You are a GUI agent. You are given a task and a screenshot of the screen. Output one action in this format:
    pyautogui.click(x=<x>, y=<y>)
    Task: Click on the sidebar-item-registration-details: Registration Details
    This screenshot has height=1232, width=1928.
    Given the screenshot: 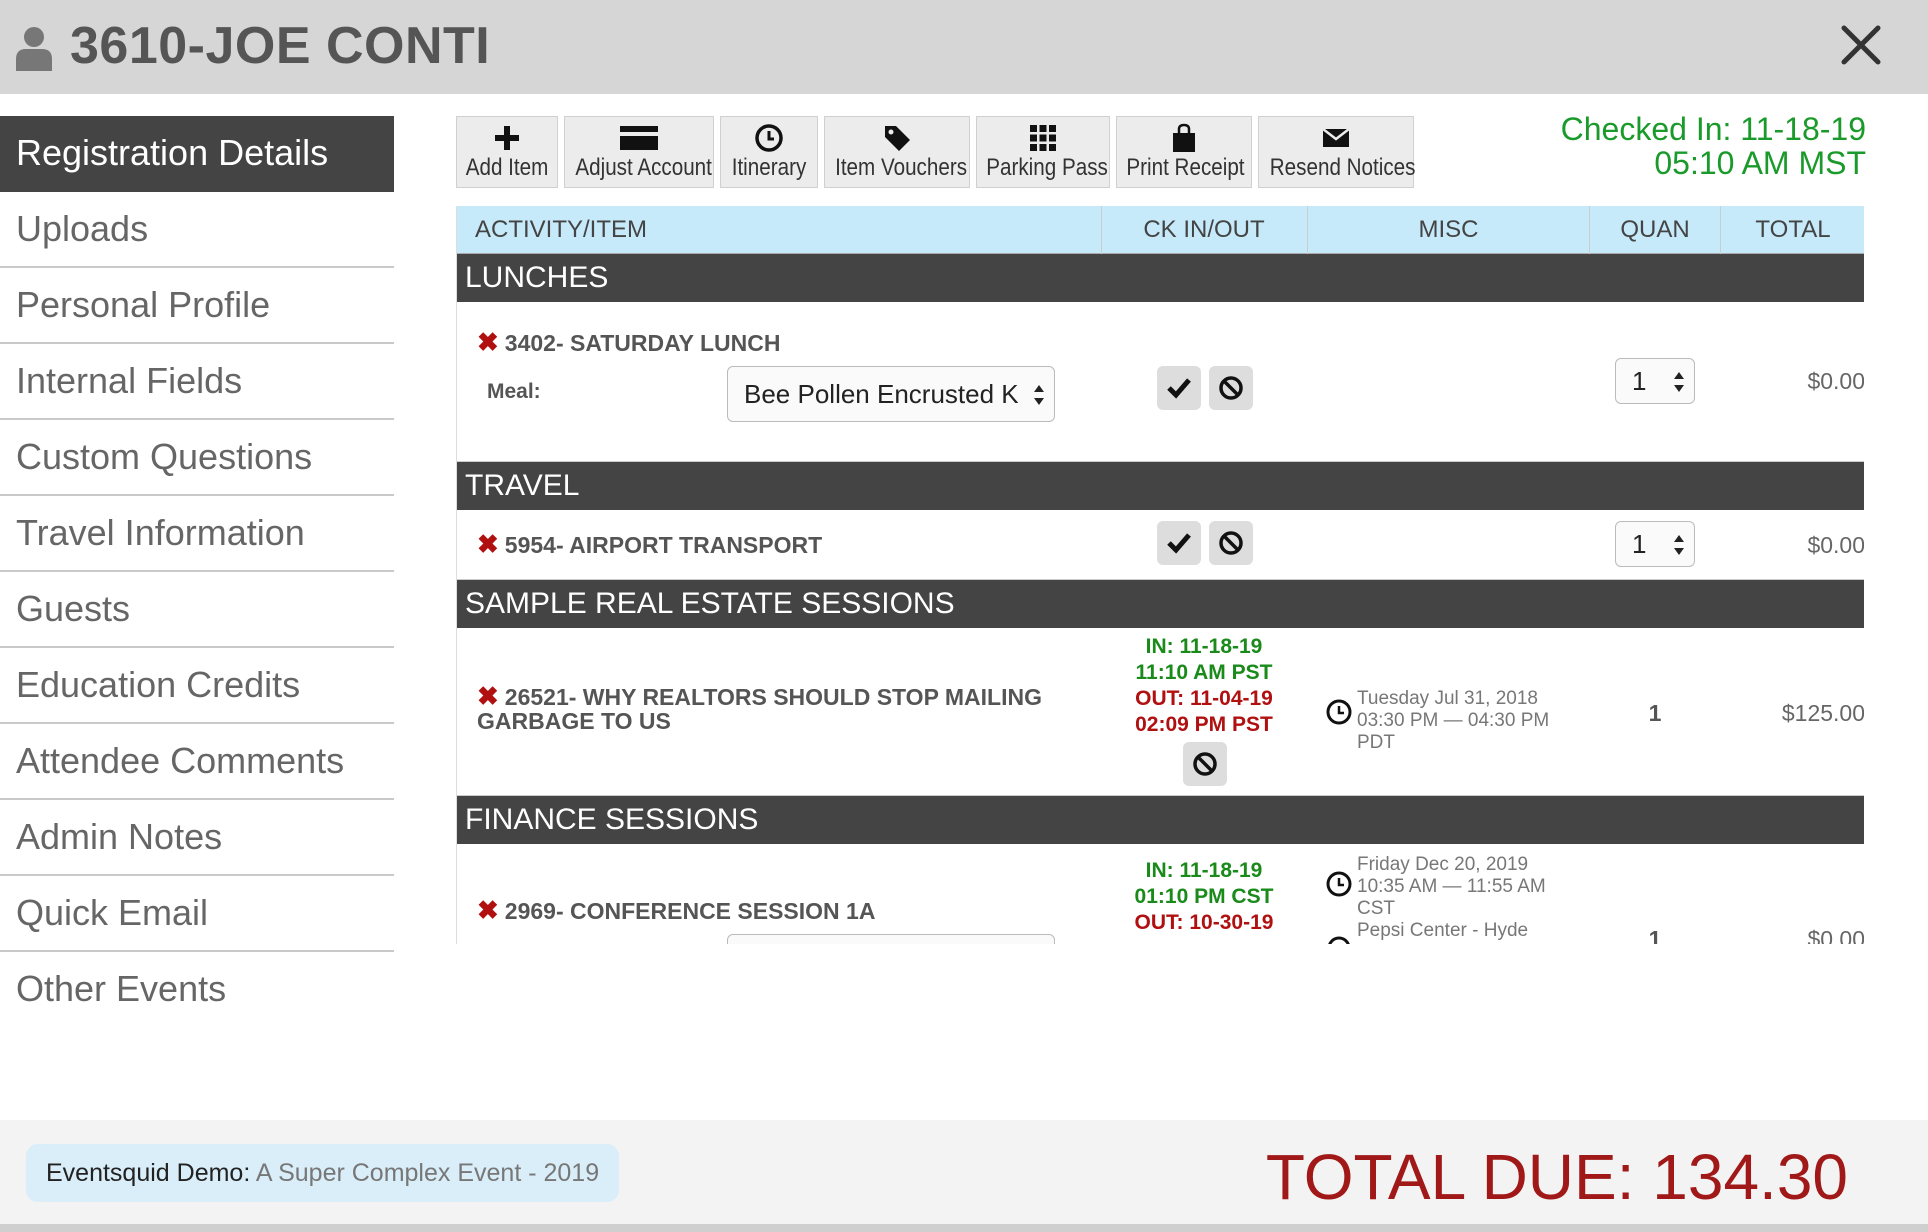 What is the action you would take?
    pyautogui.click(x=197, y=154)
    